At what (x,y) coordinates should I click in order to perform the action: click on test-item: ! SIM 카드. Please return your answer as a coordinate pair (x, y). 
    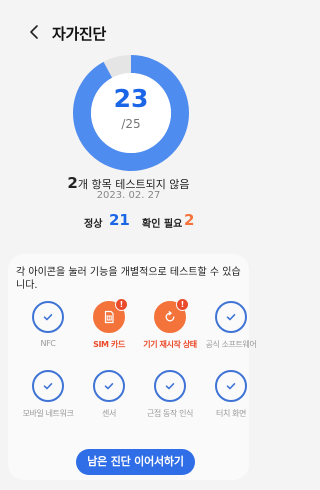
    Looking at the image, I should click on (109, 324).